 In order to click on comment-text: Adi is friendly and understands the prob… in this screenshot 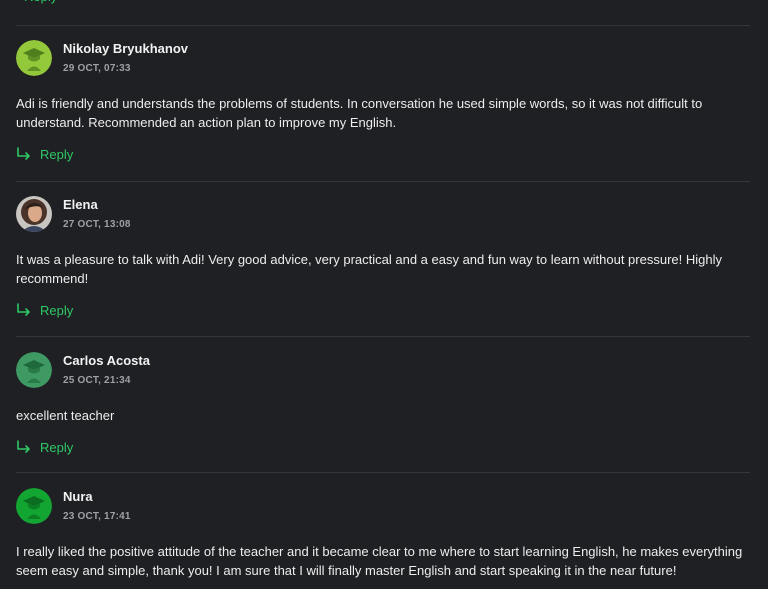, I will do `click(359, 113)`.